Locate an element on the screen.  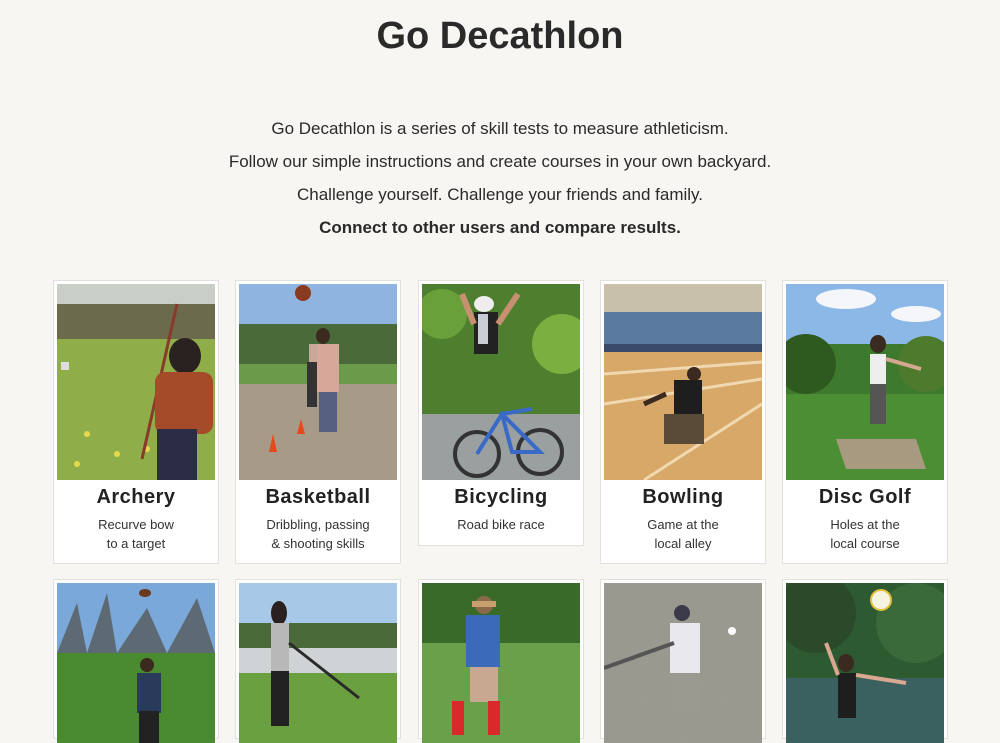
event-description: Holes at the local course is located at coordinates (865, 534).